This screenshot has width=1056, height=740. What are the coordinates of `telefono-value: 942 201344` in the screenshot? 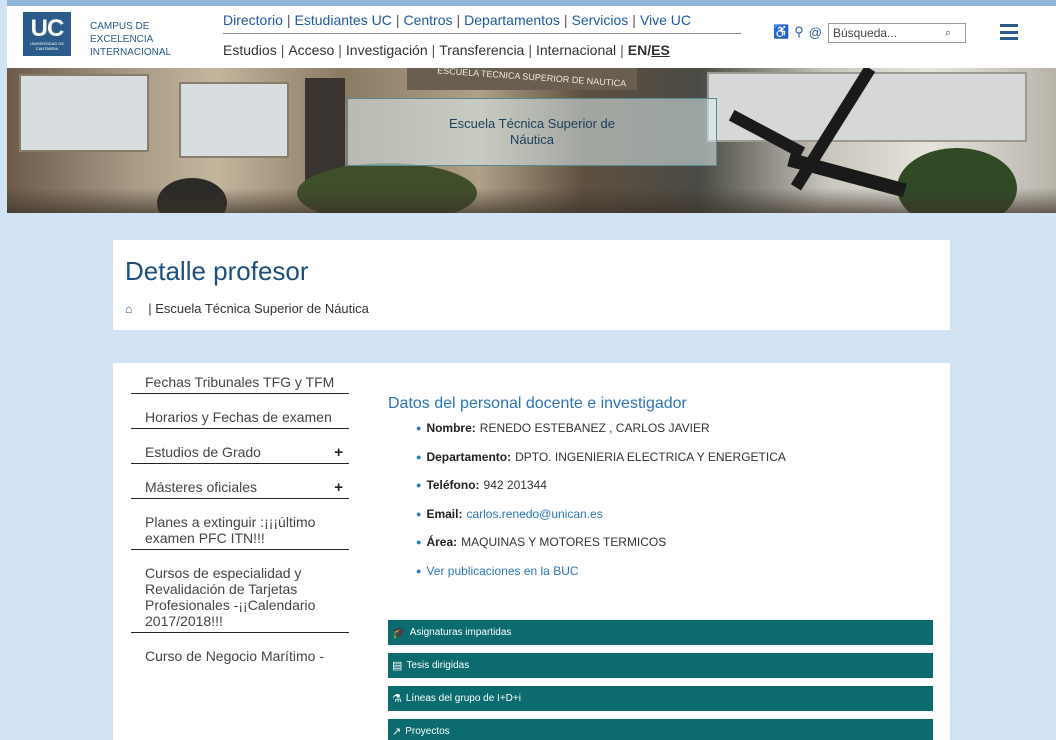 It's located at (515, 485).